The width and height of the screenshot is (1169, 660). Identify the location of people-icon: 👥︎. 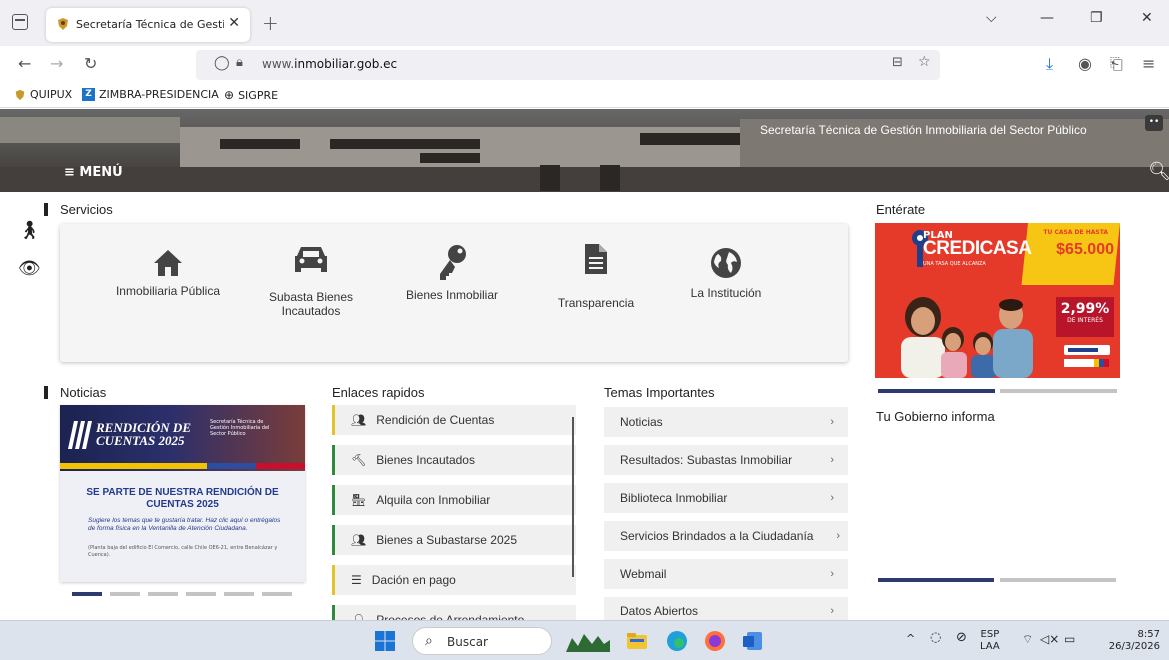
(359, 420).